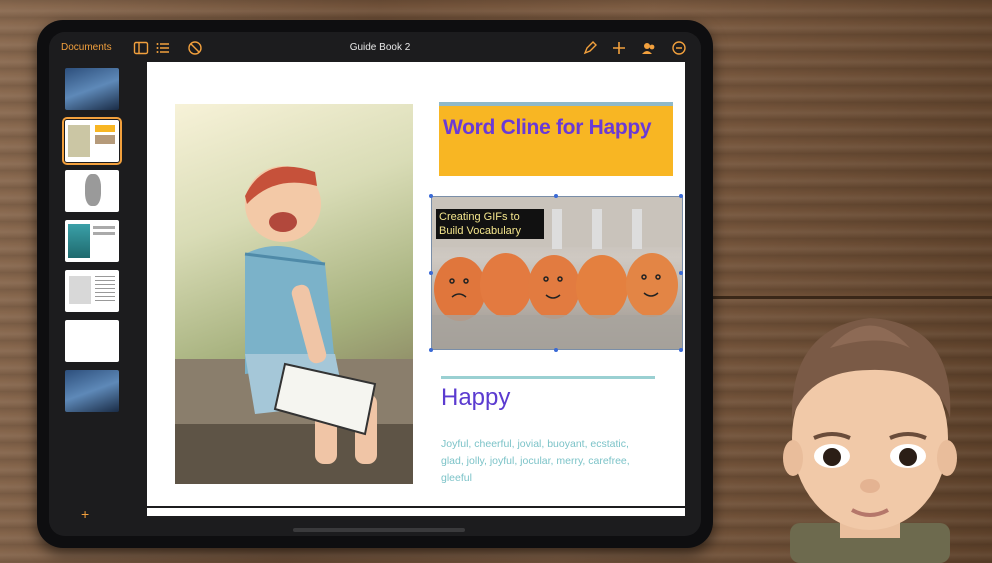 The width and height of the screenshot is (992, 563). I want to click on sidebar-toggle-icon, so click(141, 48).